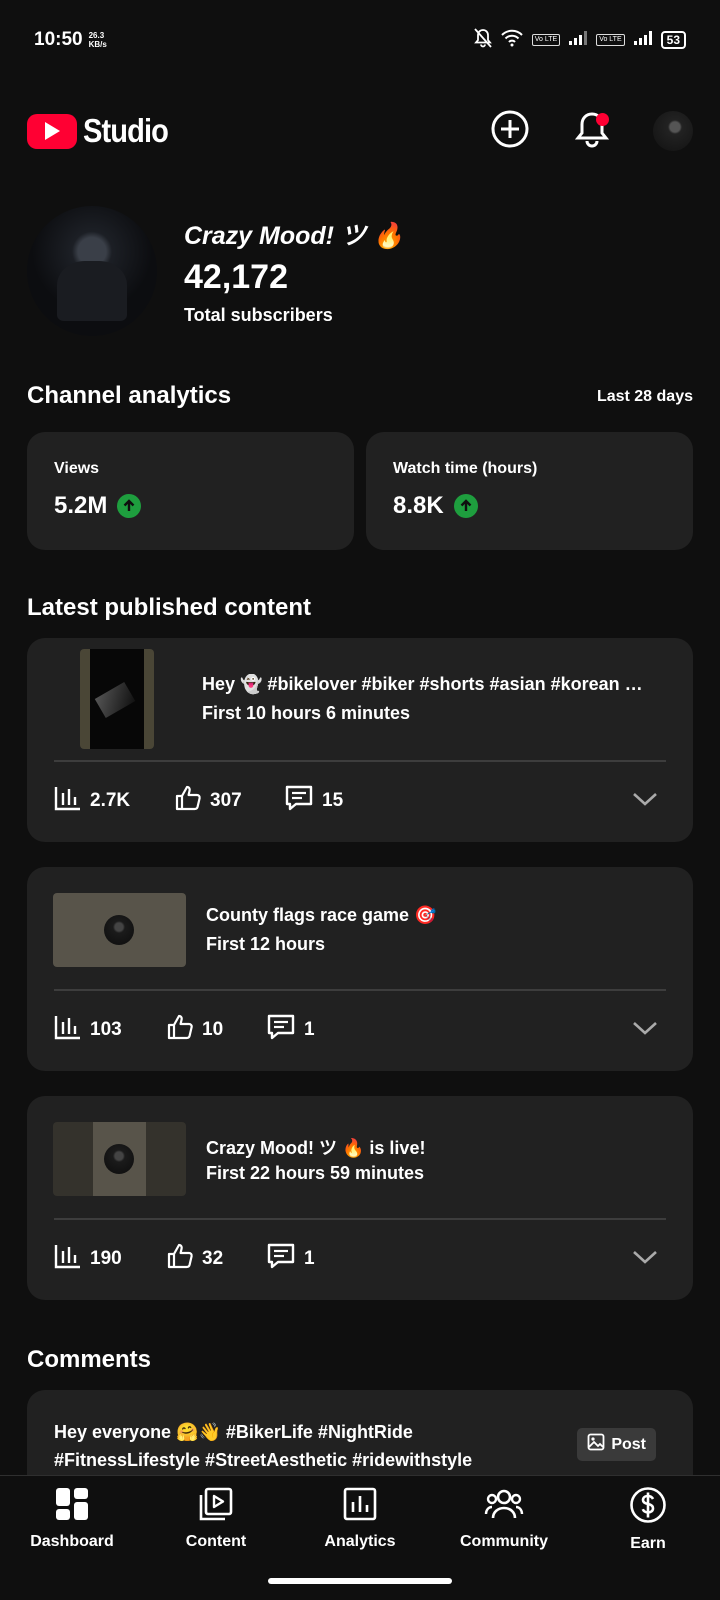 The image size is (720, 1600). What do you see at coordinates (89, 1359) in the screenshot?
I see `comments-section-title: Comments` at bounding box center [89, 1359].